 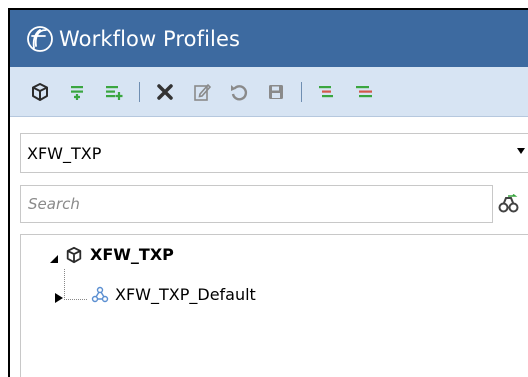 What do you see at coordinates (509, 203) in the screenshot?
I see `search-filter-icon` at bounding box center [509, 203].